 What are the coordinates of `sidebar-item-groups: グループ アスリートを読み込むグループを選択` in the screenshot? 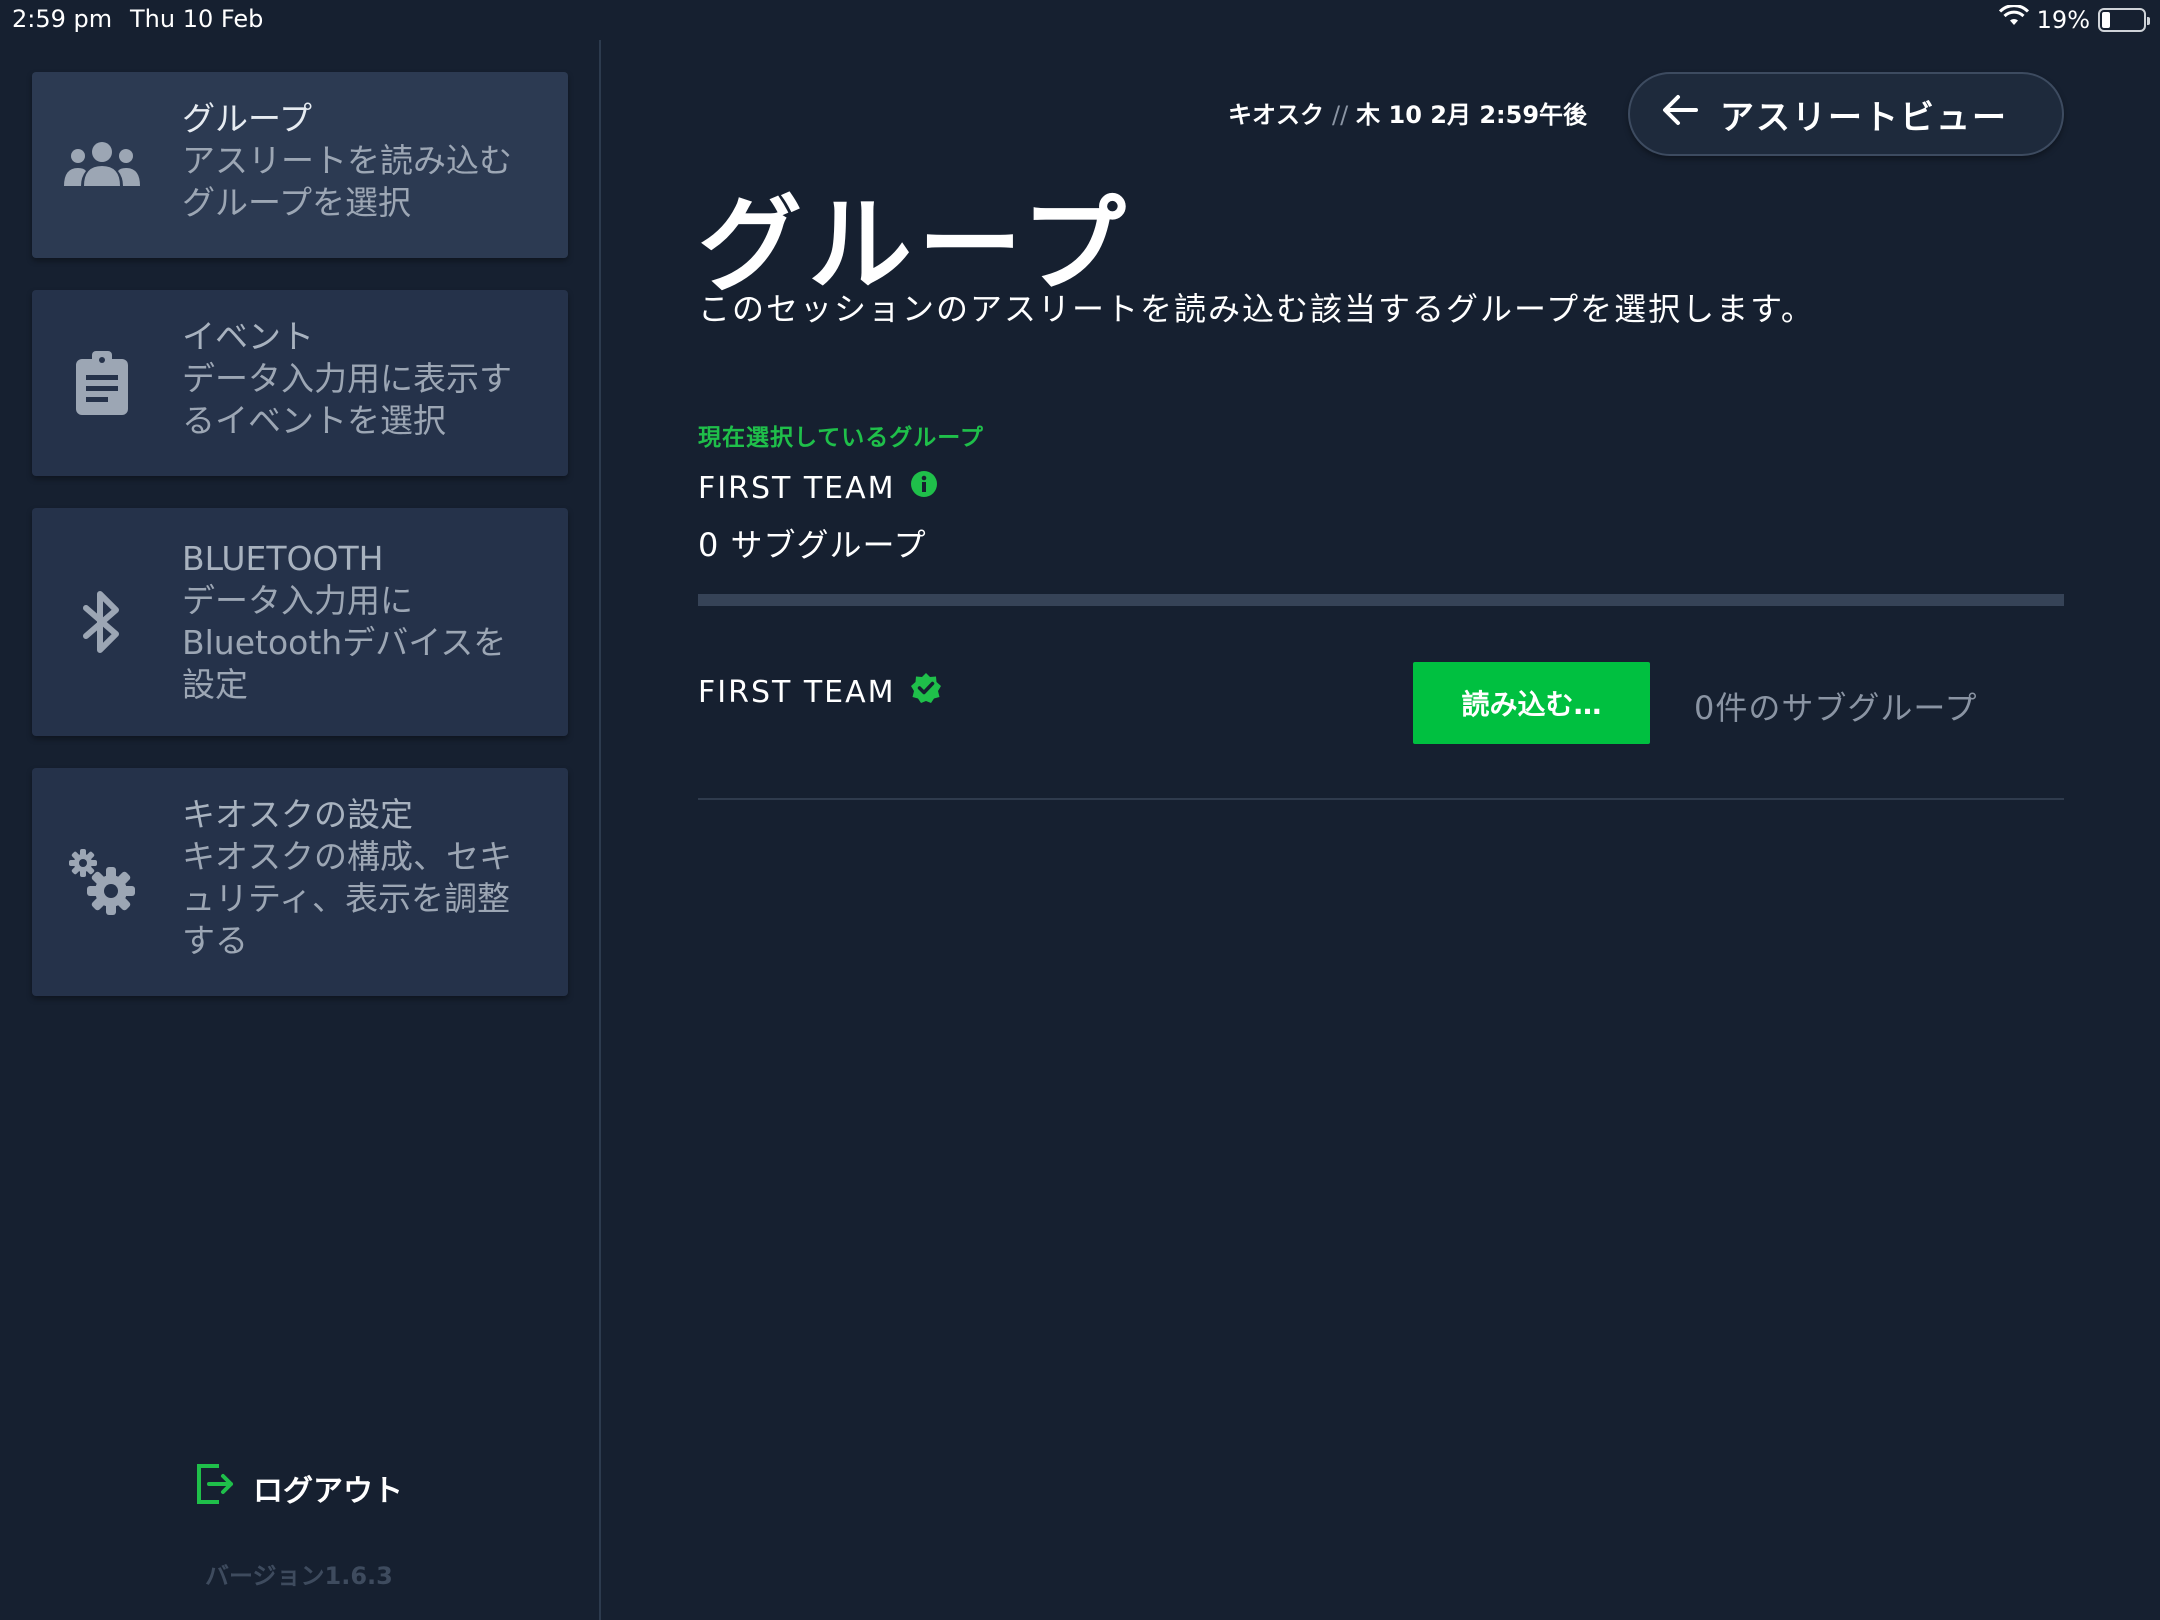 It's located at (300, 165).